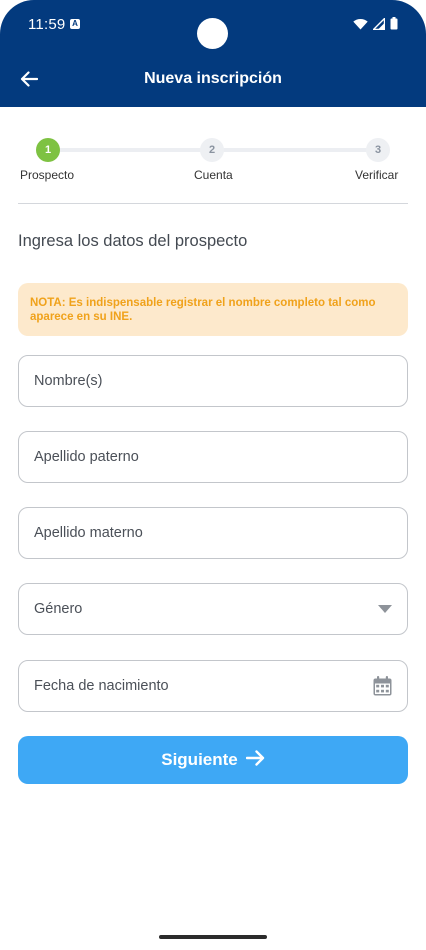 Image resolution: width=426 pixels, height=950 pixels. I want to click on status-icons, so click(375, 23).